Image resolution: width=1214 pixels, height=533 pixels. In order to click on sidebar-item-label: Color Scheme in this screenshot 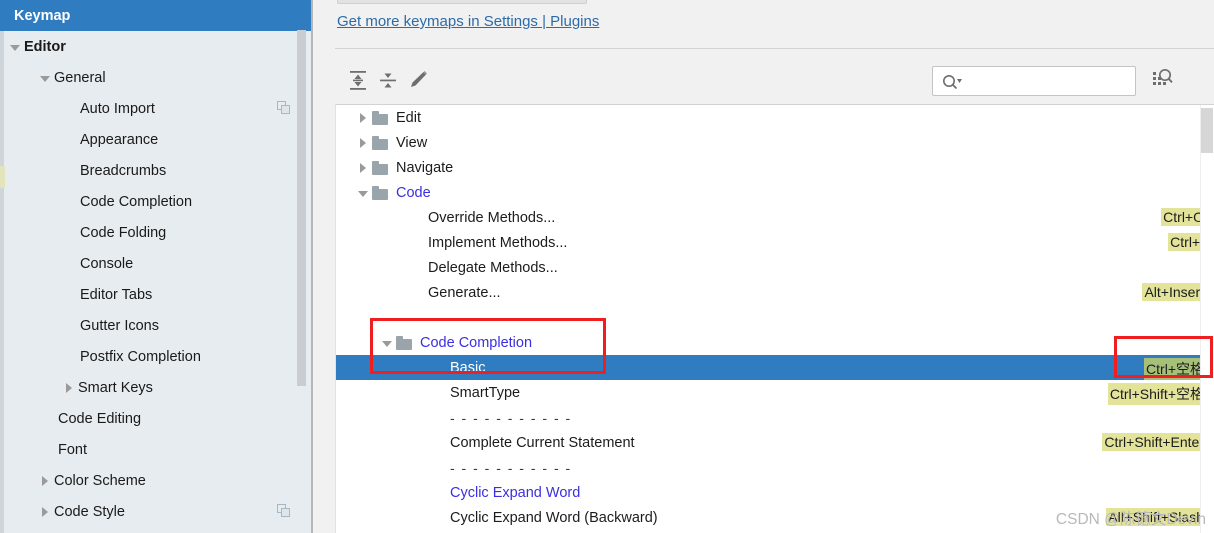, I will do `click(100, 480)`.